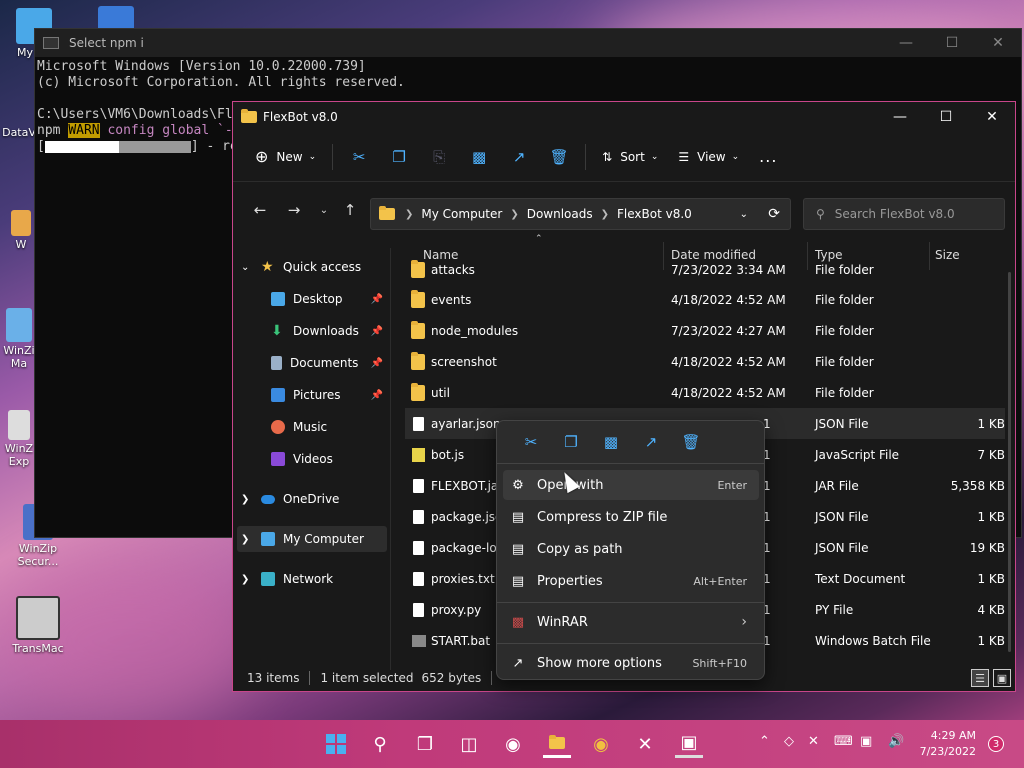 This screenshot has height=768, width=1024. I want to click on file-size: 19 KB, so click(987, 547).